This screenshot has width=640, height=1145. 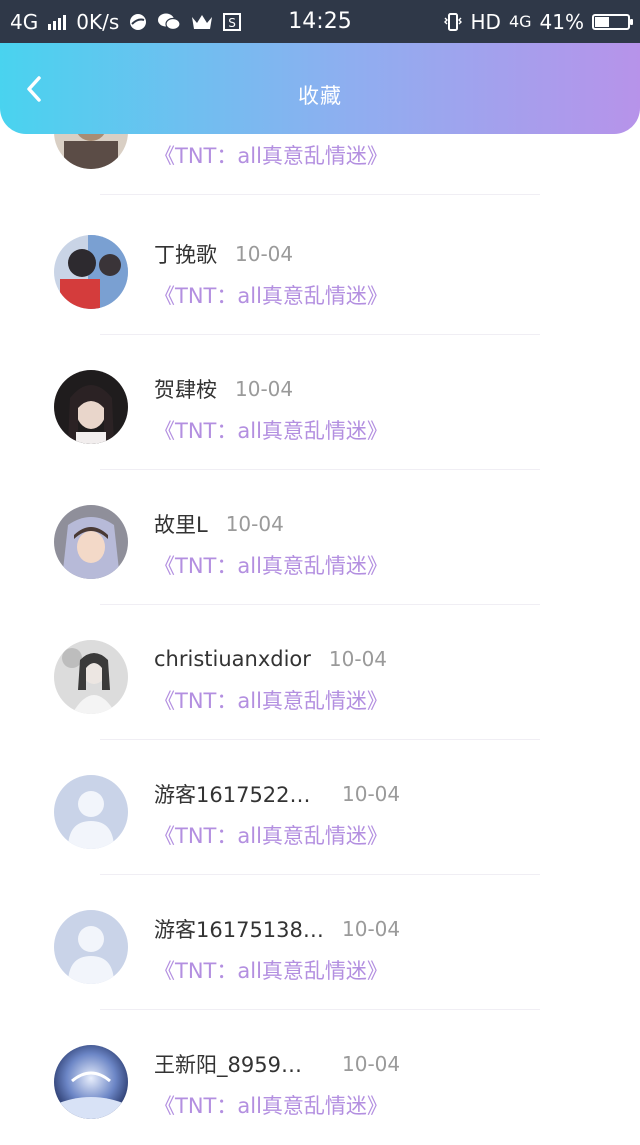 What do you see at coordinates (320, 537) in the screenshot?
I see `list-item: 故里L 10-04 《TNT：all真意乱情迷》` at bounding box center [320, 537].